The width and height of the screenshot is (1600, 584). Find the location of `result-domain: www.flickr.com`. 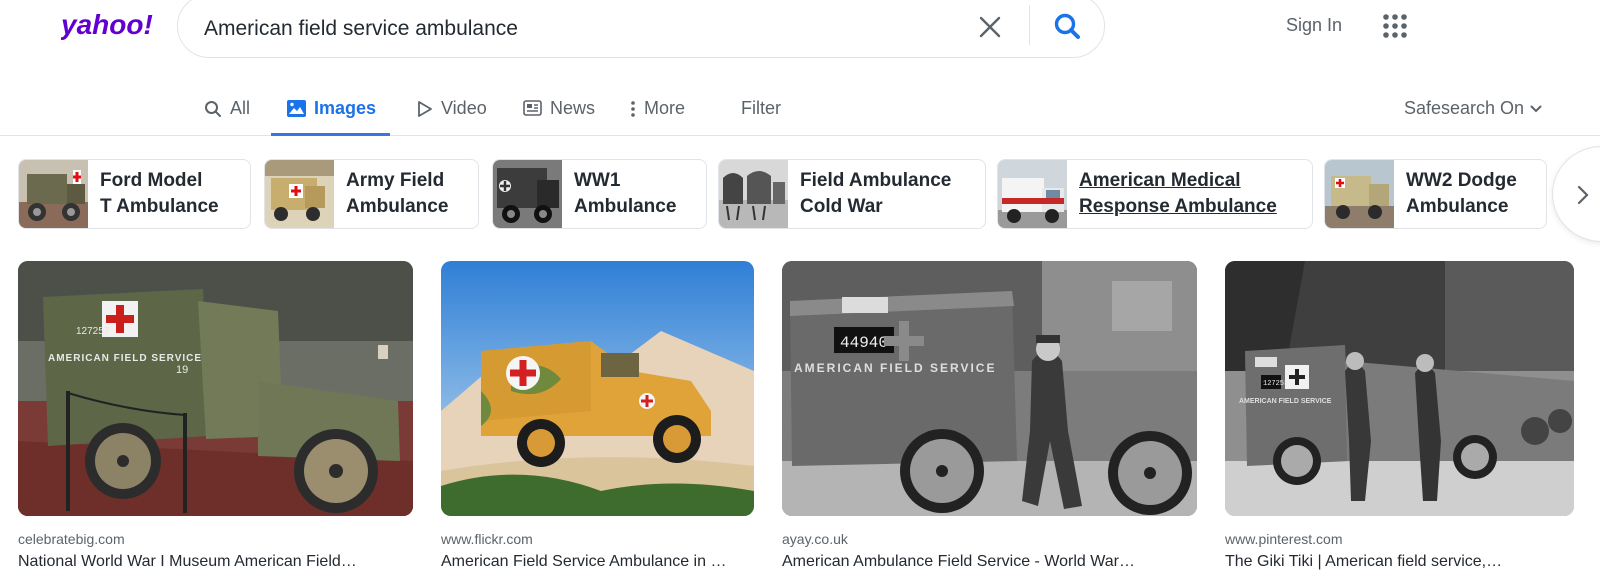

result-domain: www.flickr.com is located at coordinates (487, 539).